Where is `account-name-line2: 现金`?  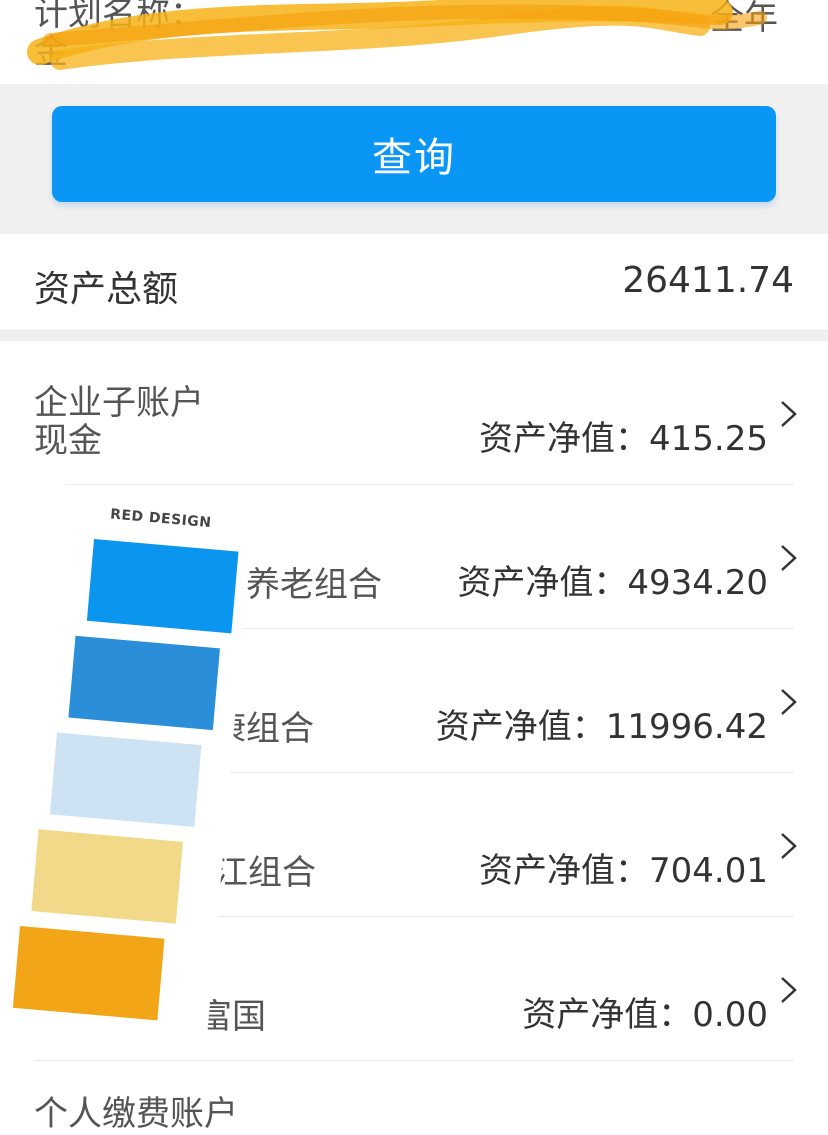
account-name-line2: 现金 is located at coordinates (68, 441).